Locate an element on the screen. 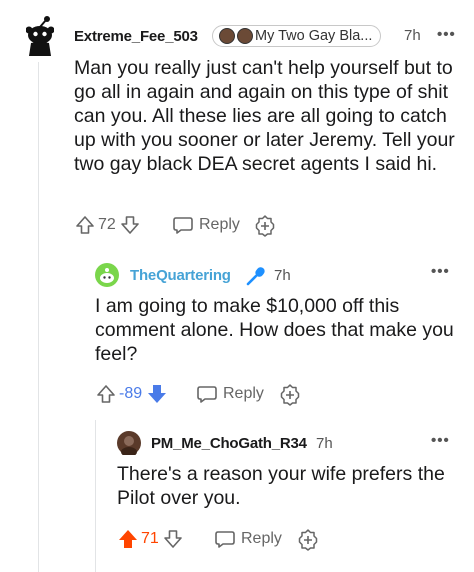  vote-score: 72 is located at coordinates (107, 224).